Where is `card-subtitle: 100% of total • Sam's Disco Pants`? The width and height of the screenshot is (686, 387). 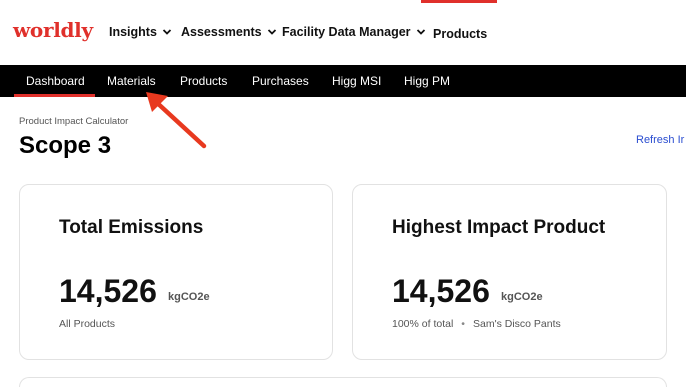
card-subtitle: 100% of total • Sam's Disco Pants is located at coordinates (476, 324).